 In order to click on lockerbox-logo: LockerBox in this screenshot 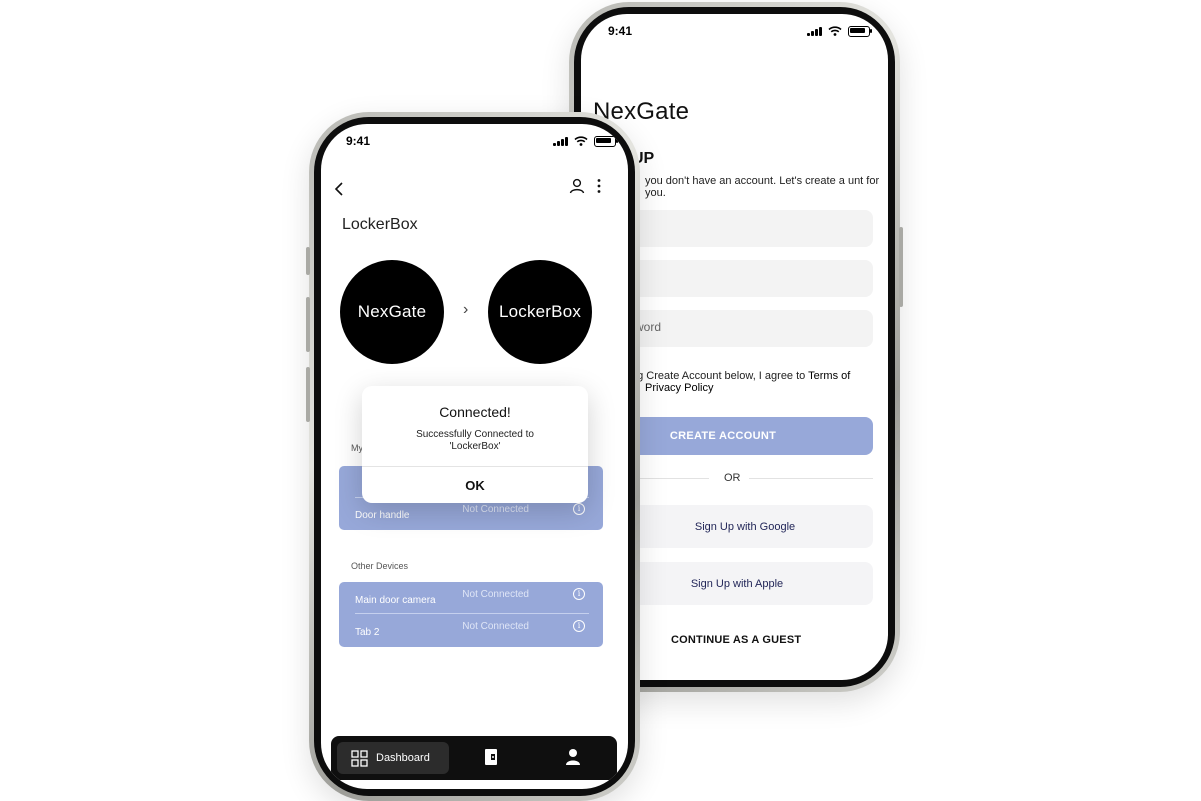, I will do `click(540, 312)`.